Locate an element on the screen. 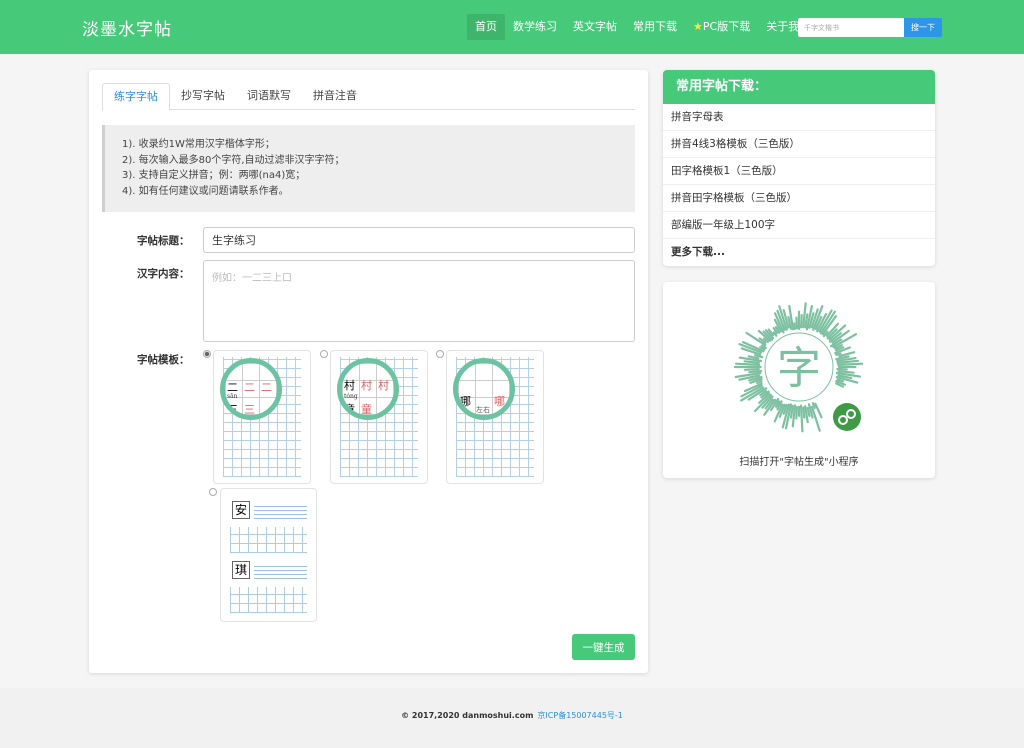 The image size is (1024, 748). mag-pinyin: sān is located at coordinates (232, 396).